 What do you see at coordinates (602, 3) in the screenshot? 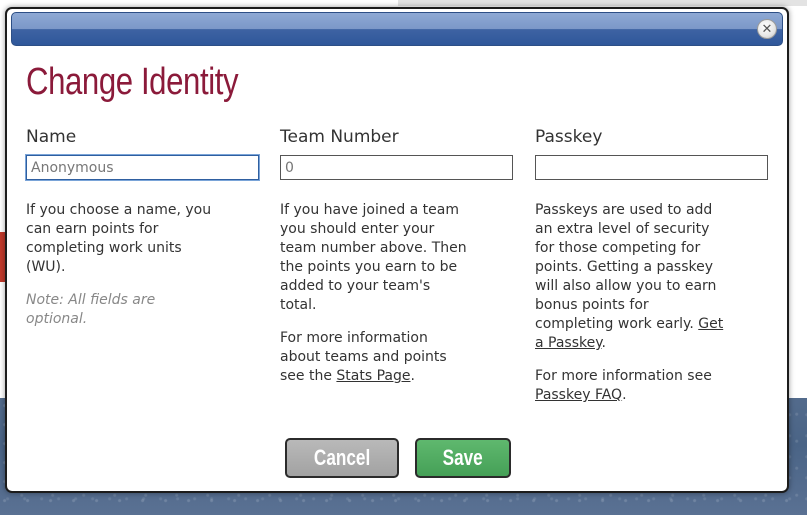
I see `background-top-strip` at bounding box center [602, 3].